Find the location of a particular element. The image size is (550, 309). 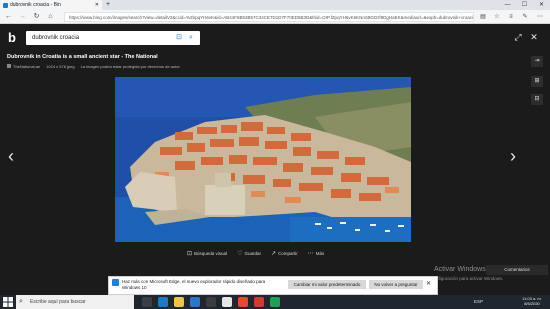

more-button: ⋯ Más is located at coordinates (316, 253).